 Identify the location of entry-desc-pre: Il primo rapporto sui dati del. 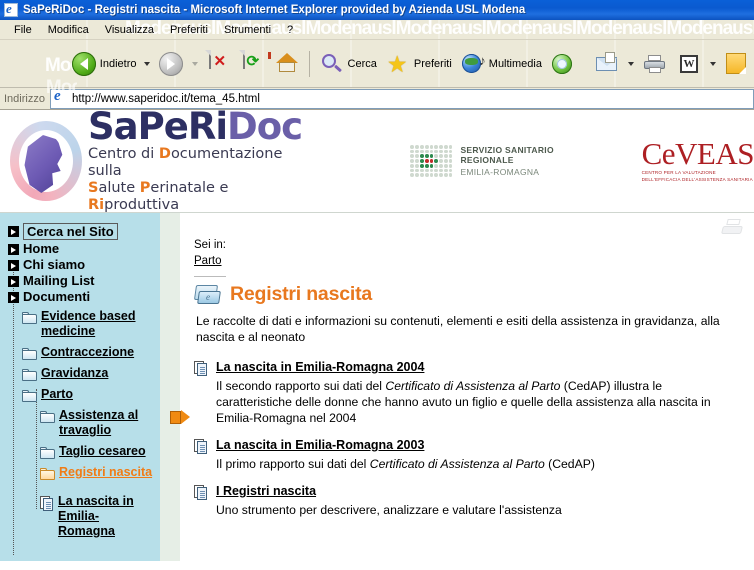
(293, 464).